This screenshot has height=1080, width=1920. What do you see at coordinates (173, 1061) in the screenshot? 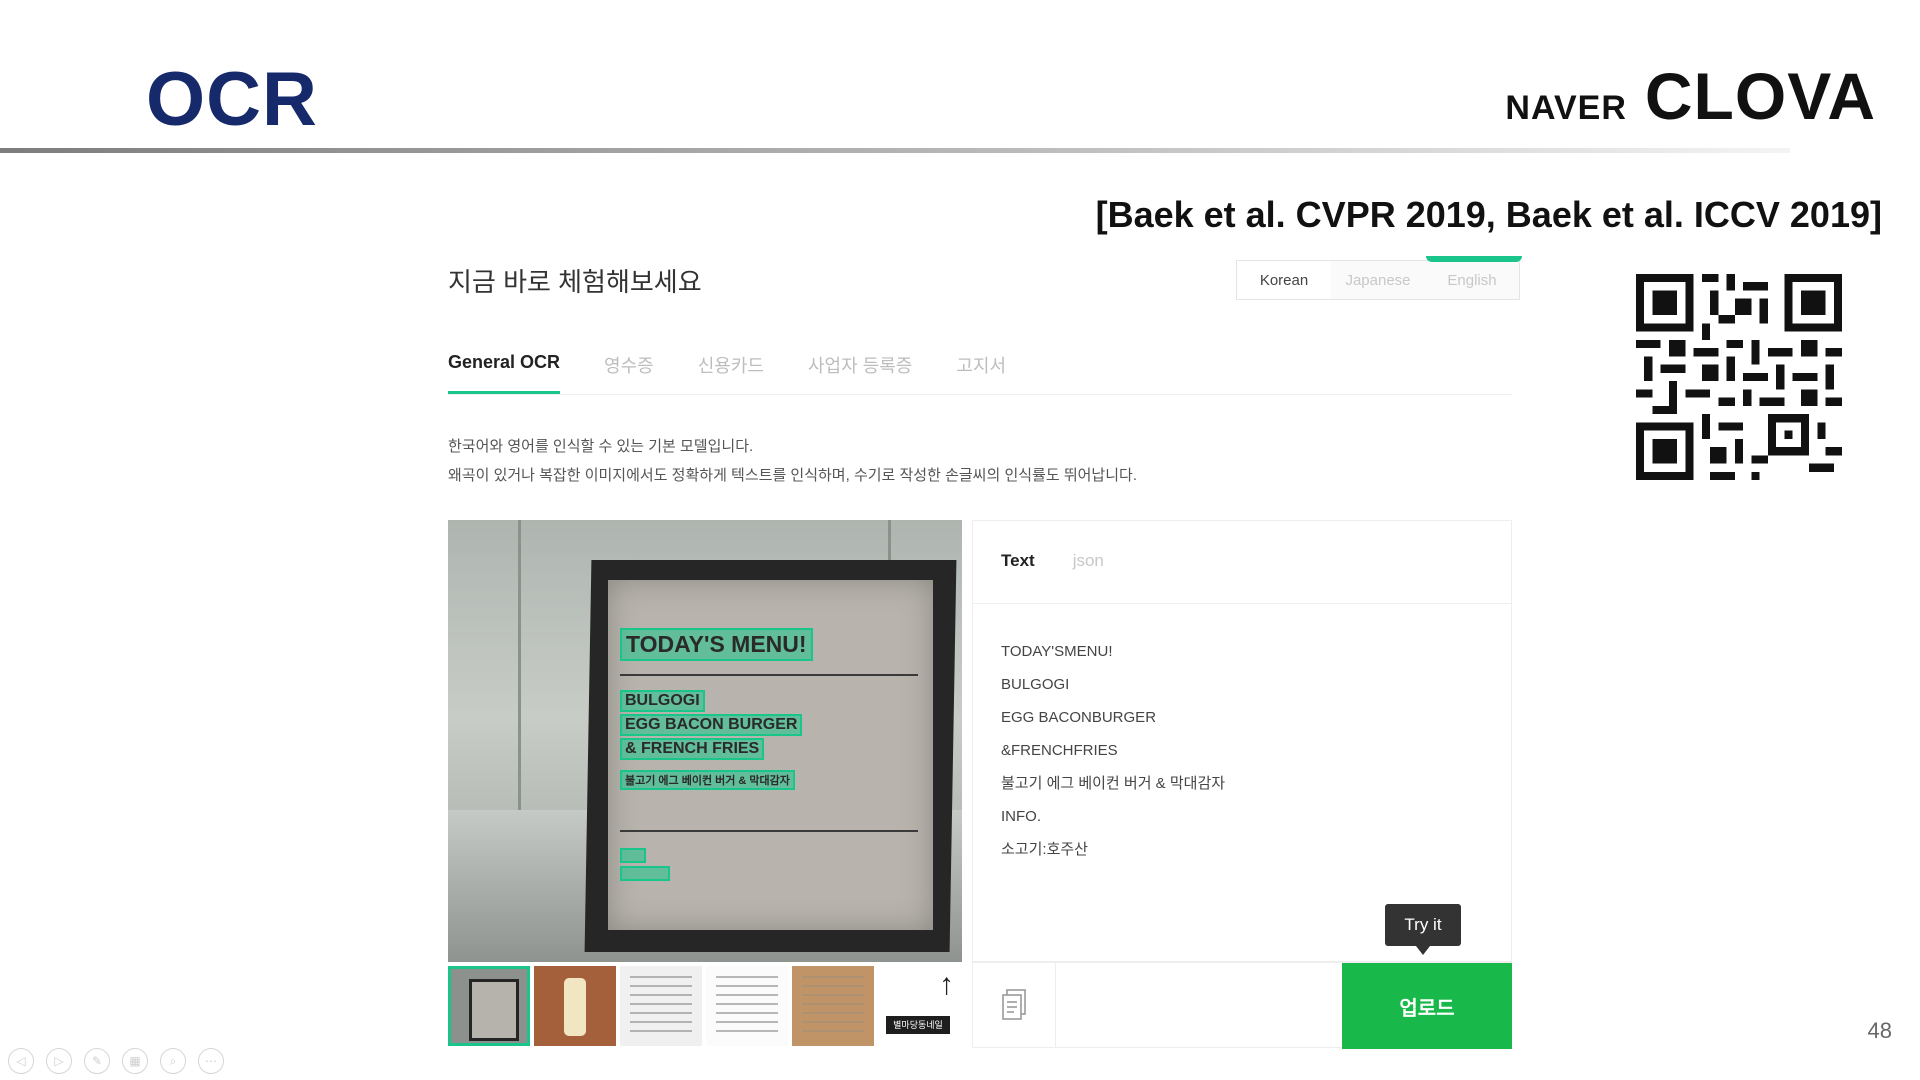
I see `zoom-icon: ⌕` at bounding box center [173, 1061].